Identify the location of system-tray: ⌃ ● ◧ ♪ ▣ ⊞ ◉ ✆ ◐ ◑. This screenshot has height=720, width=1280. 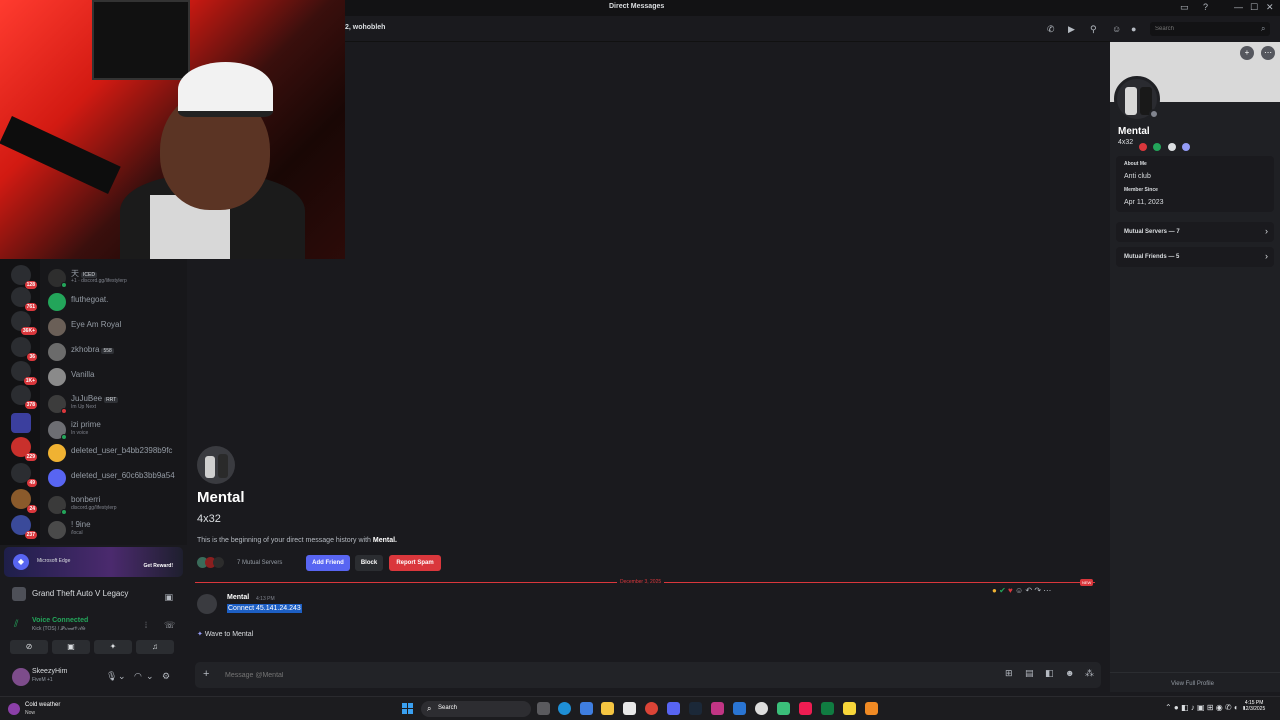
(1205, 707).